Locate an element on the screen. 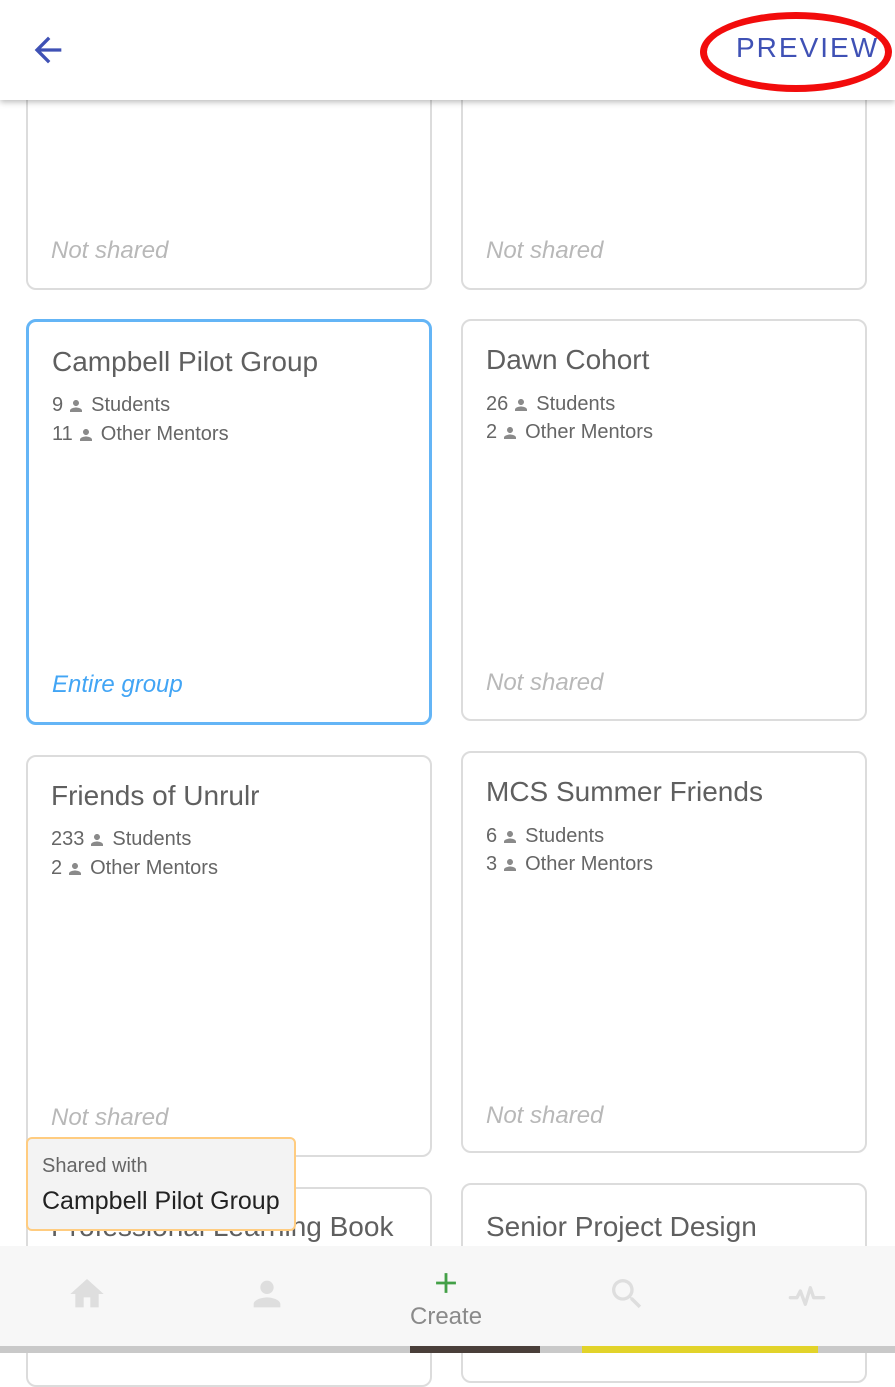  plus-icon is located at coordinates (446, 1283).